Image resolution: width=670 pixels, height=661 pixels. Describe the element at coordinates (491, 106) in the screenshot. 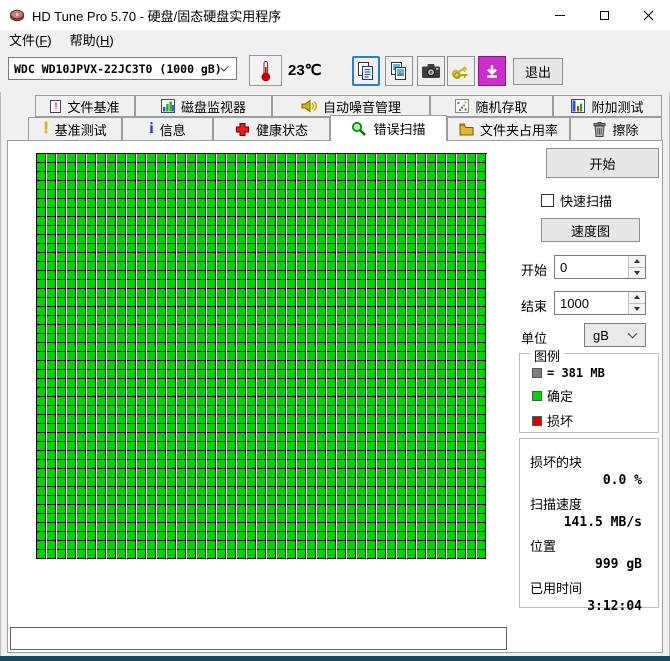

I see `tab-random-access: 随机存取` at that location.